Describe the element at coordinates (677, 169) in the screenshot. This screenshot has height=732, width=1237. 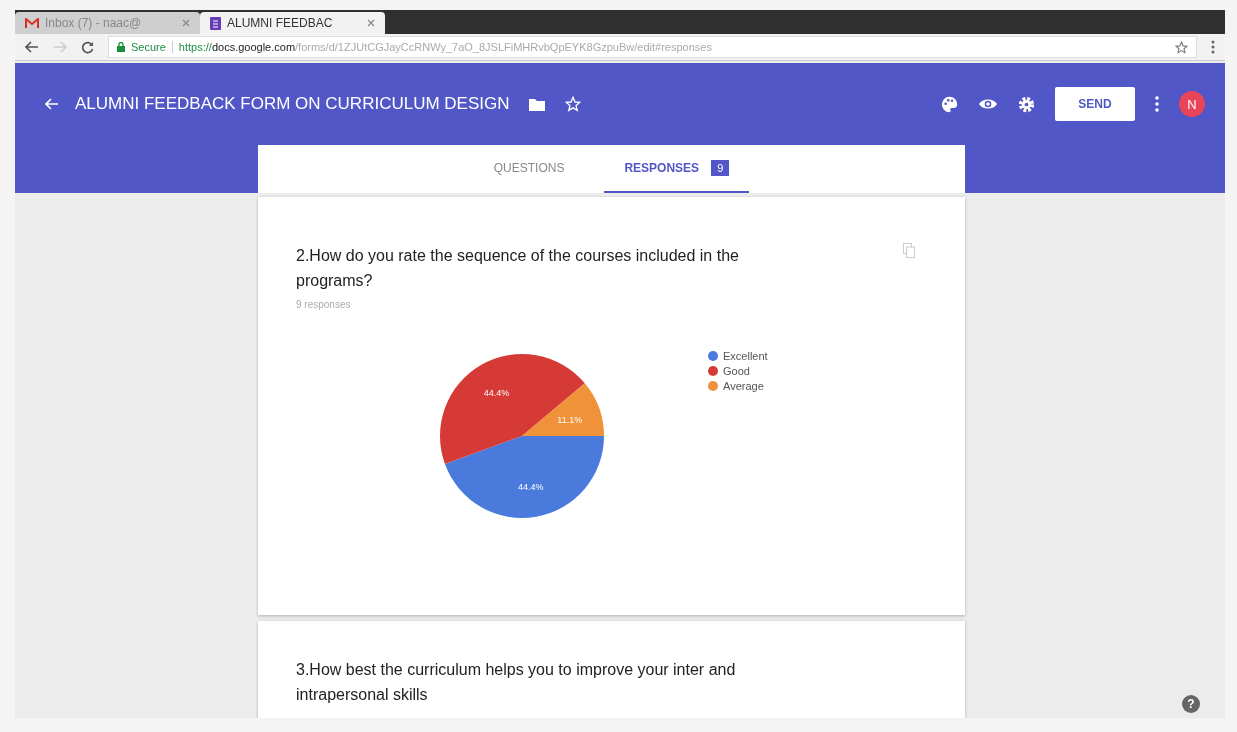
I see `form-tab: RESPONSES 9` at that location.